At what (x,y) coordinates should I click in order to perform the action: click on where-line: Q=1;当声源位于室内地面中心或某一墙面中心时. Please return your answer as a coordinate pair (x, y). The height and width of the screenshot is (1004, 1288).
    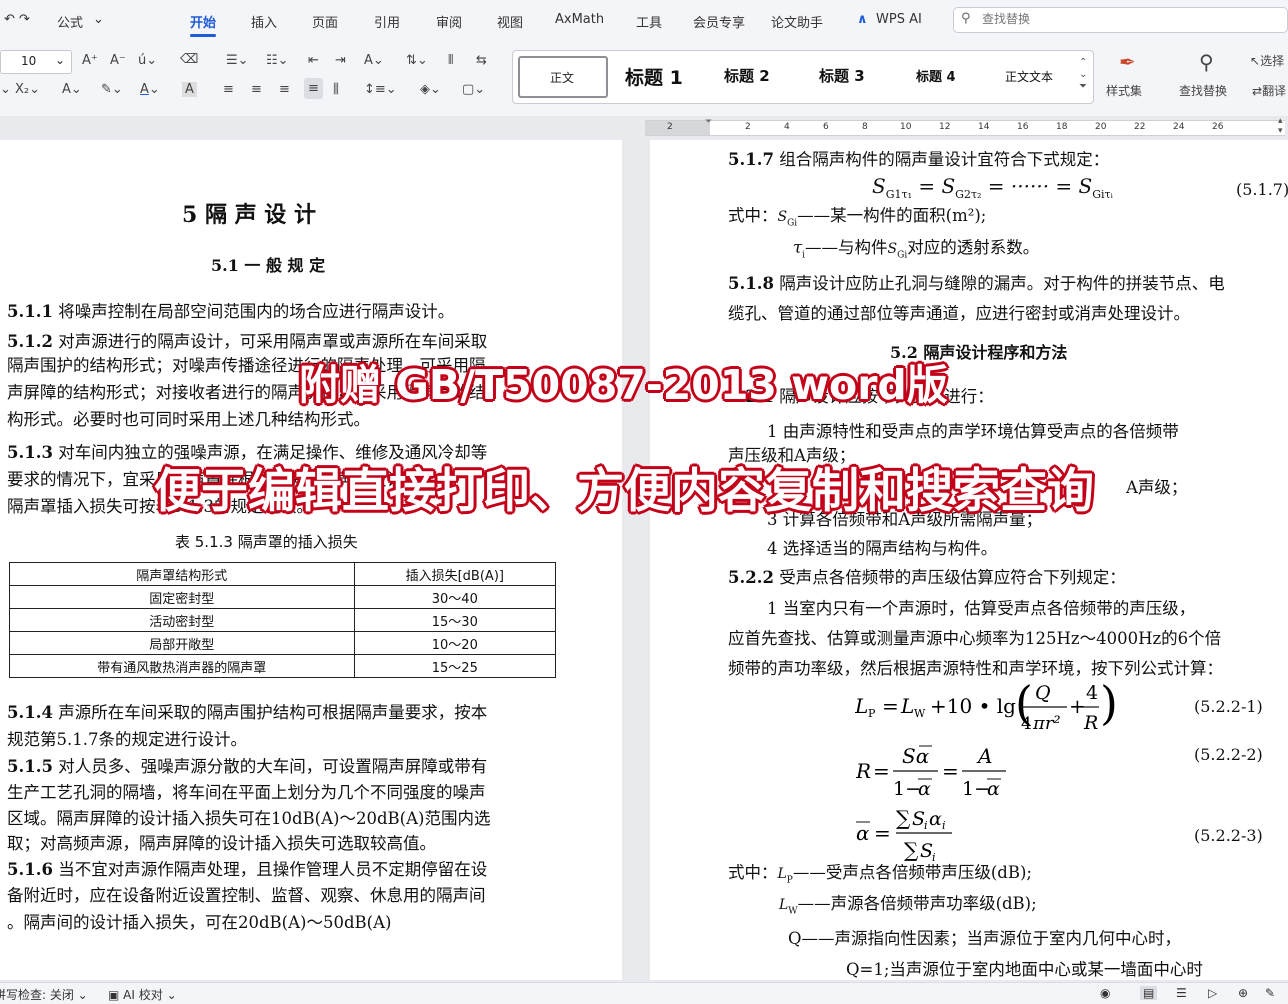
    Looking at the image, I should click on (1024, 969).